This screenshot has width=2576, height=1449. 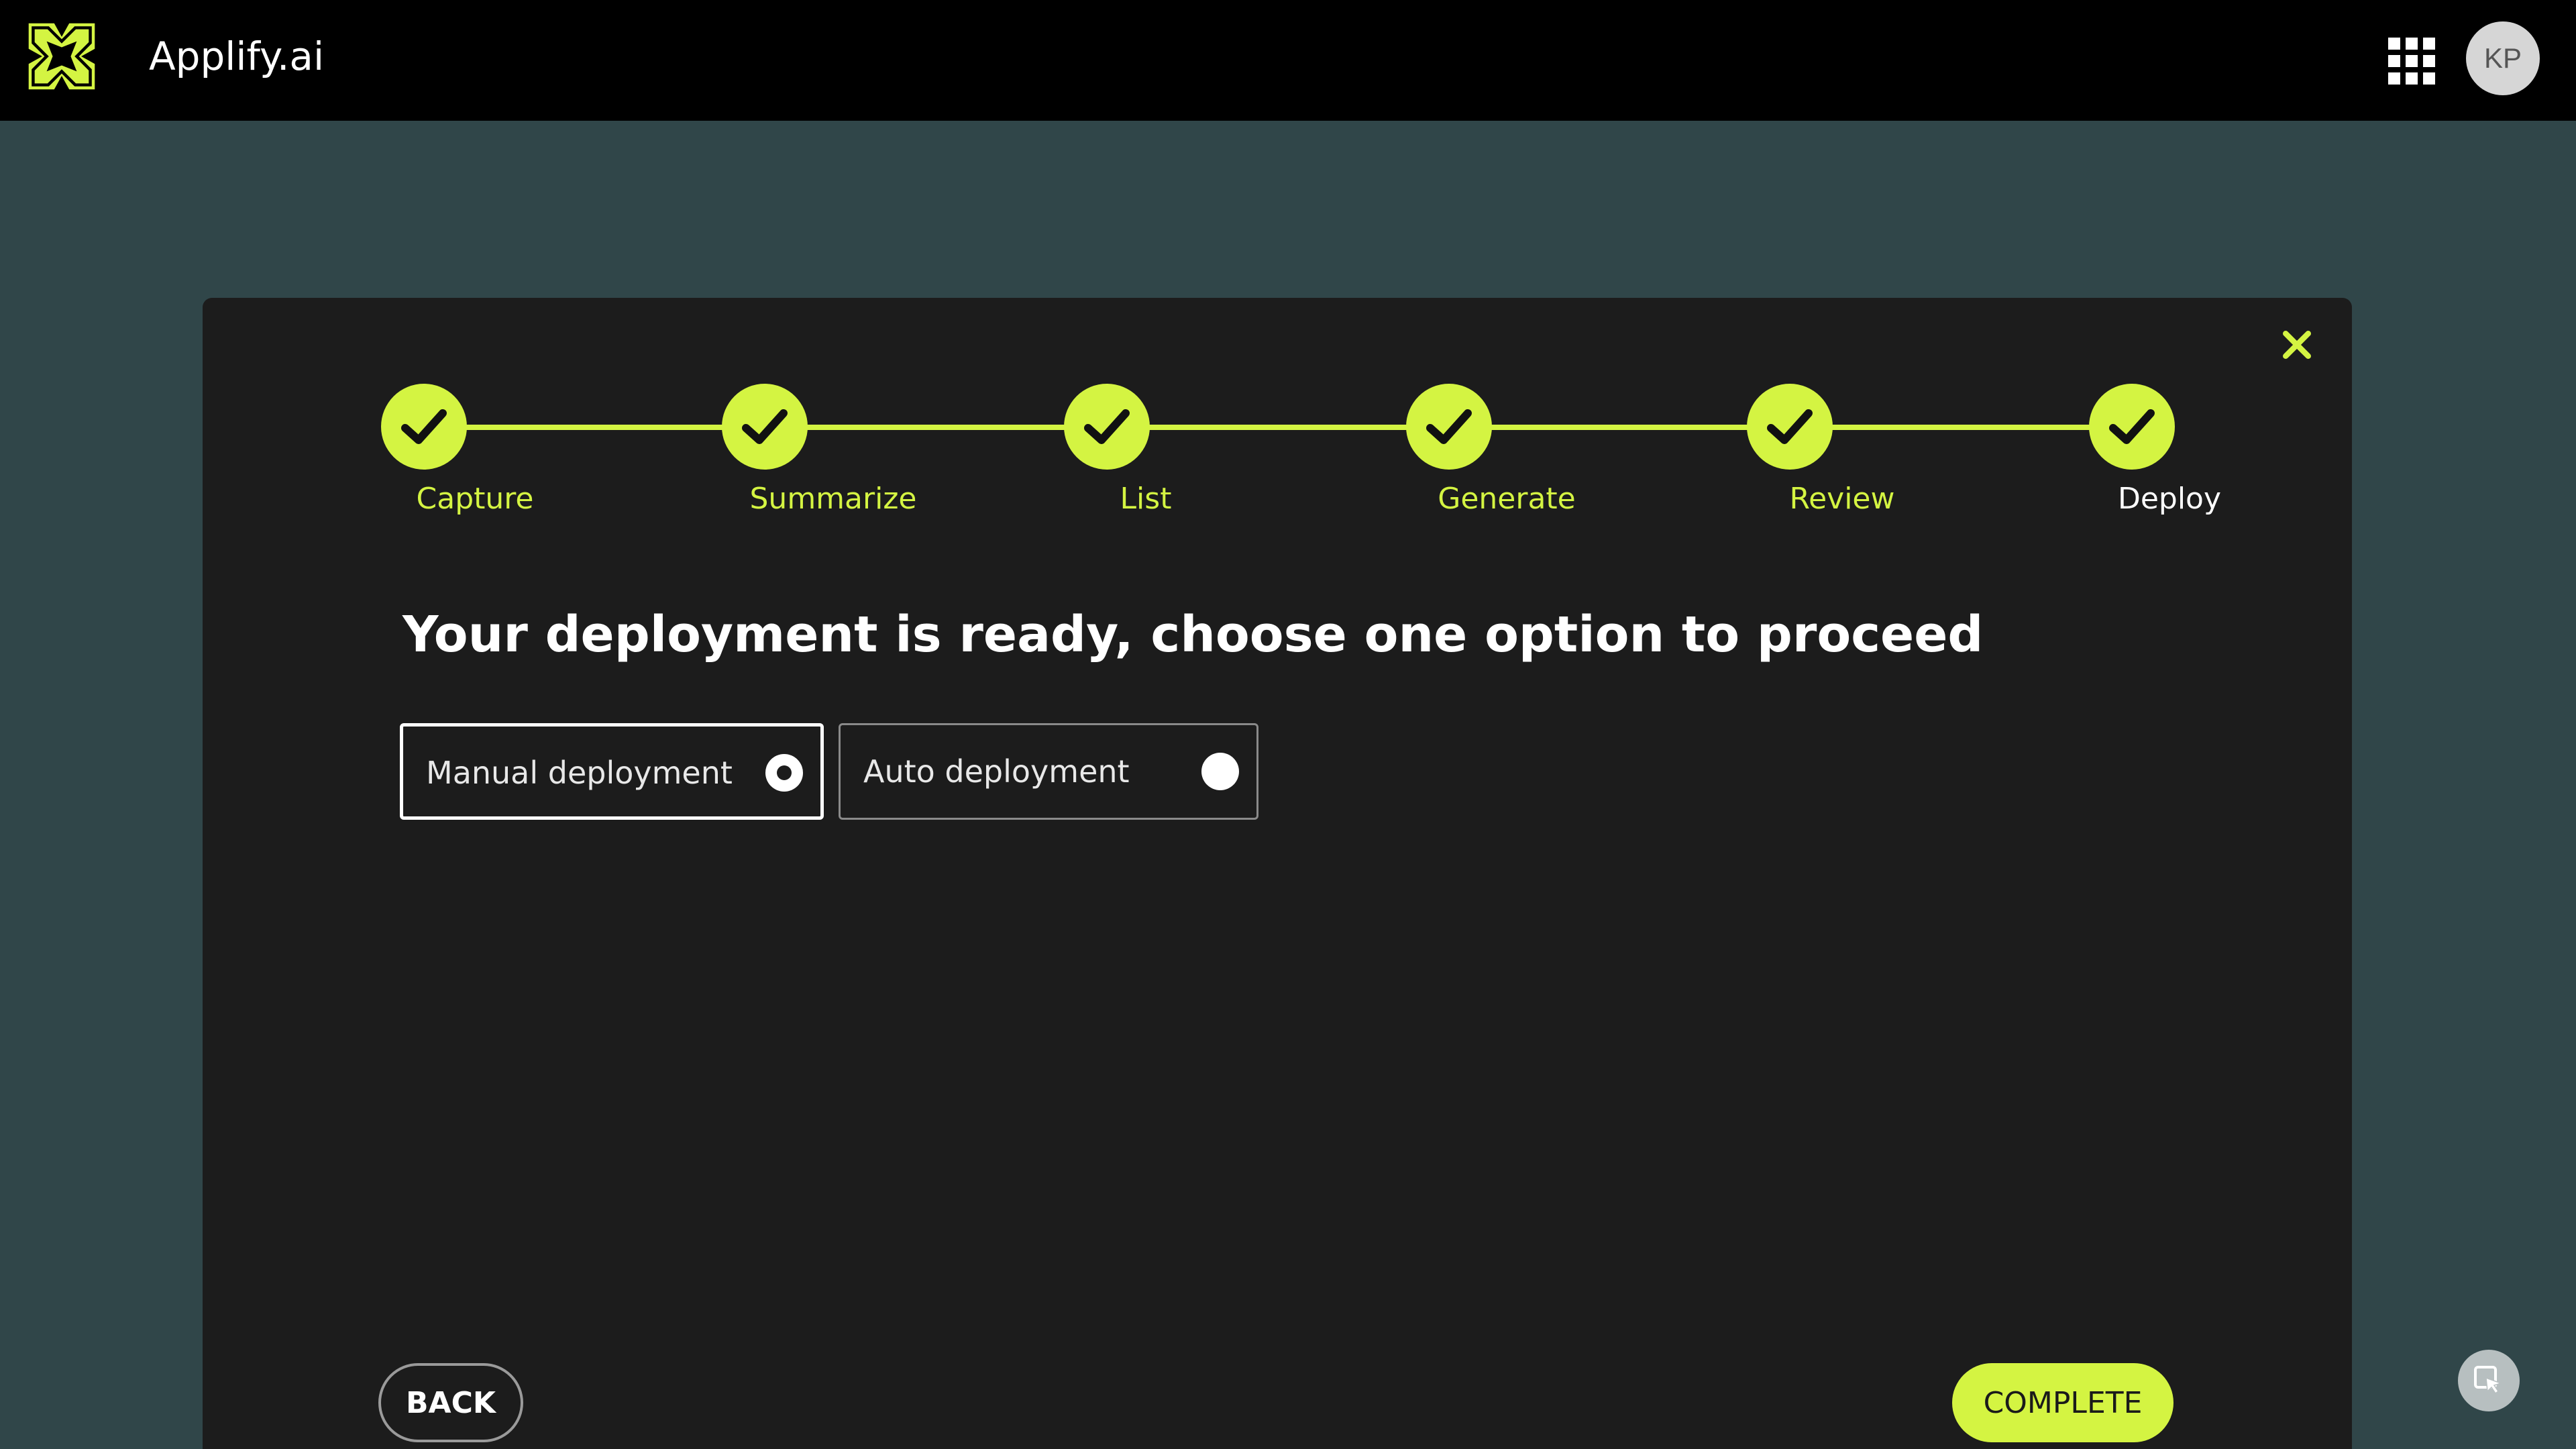 I want to click on back-button: BACK, so click(x=450, y=1402).